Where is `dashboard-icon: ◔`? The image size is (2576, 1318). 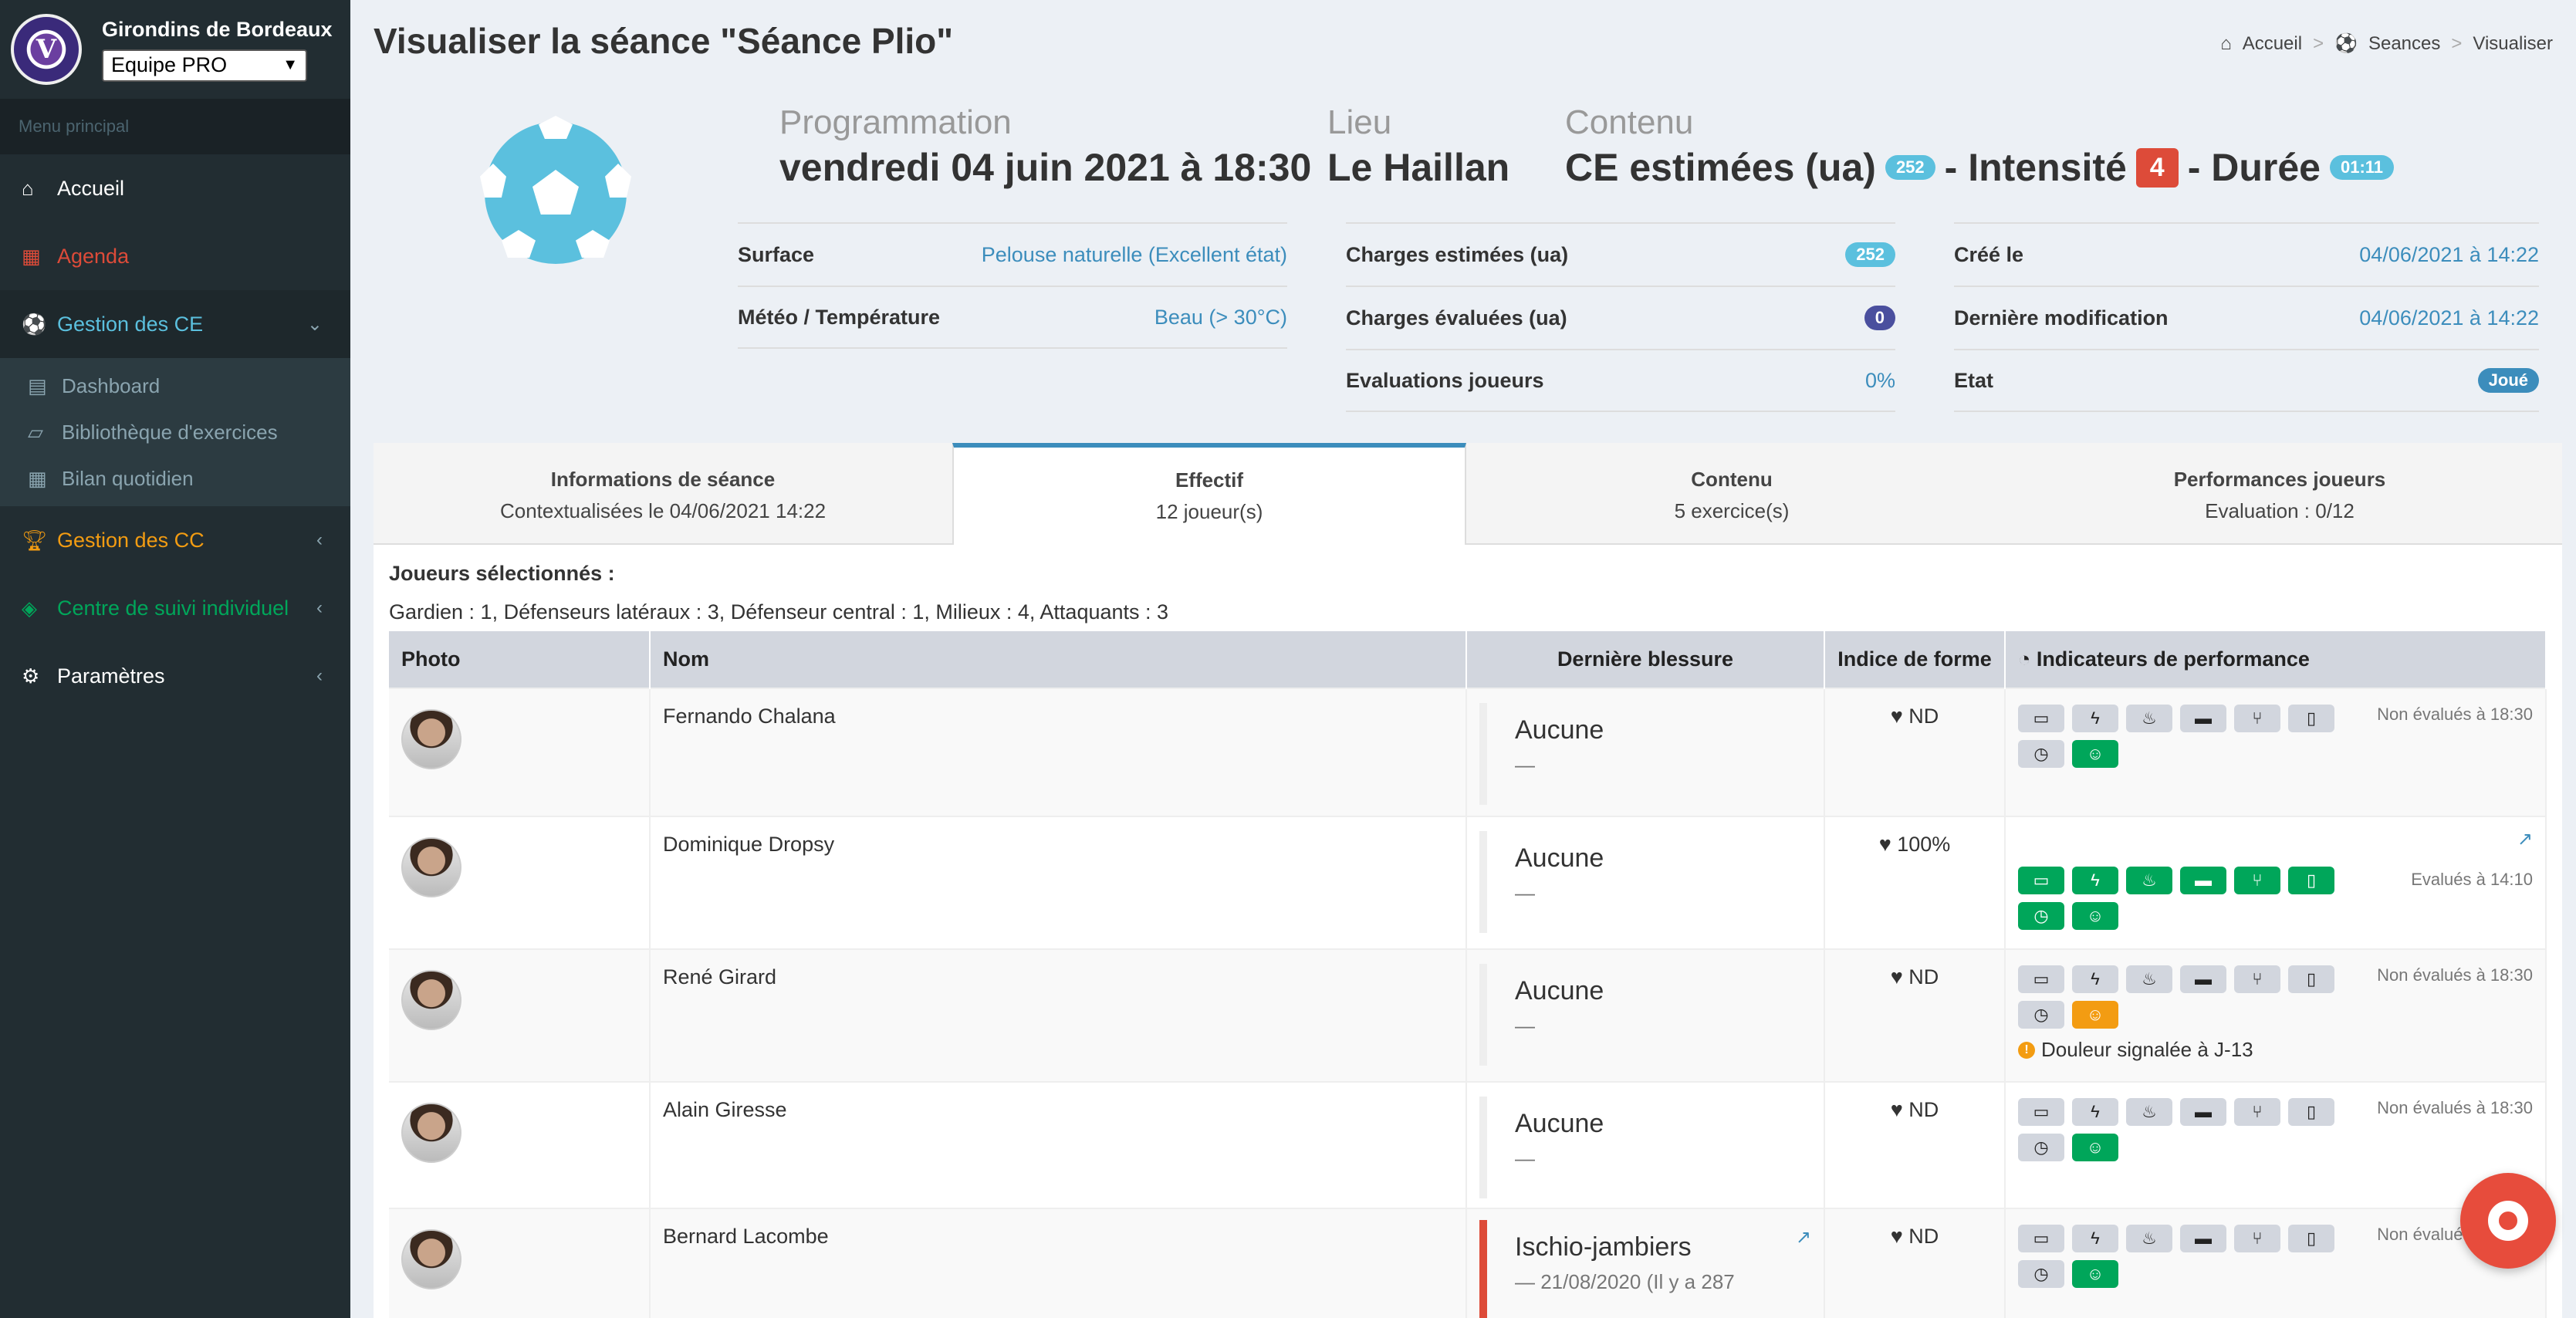
dashboard-icon: ◔ is located at coordinates (2027, 659).